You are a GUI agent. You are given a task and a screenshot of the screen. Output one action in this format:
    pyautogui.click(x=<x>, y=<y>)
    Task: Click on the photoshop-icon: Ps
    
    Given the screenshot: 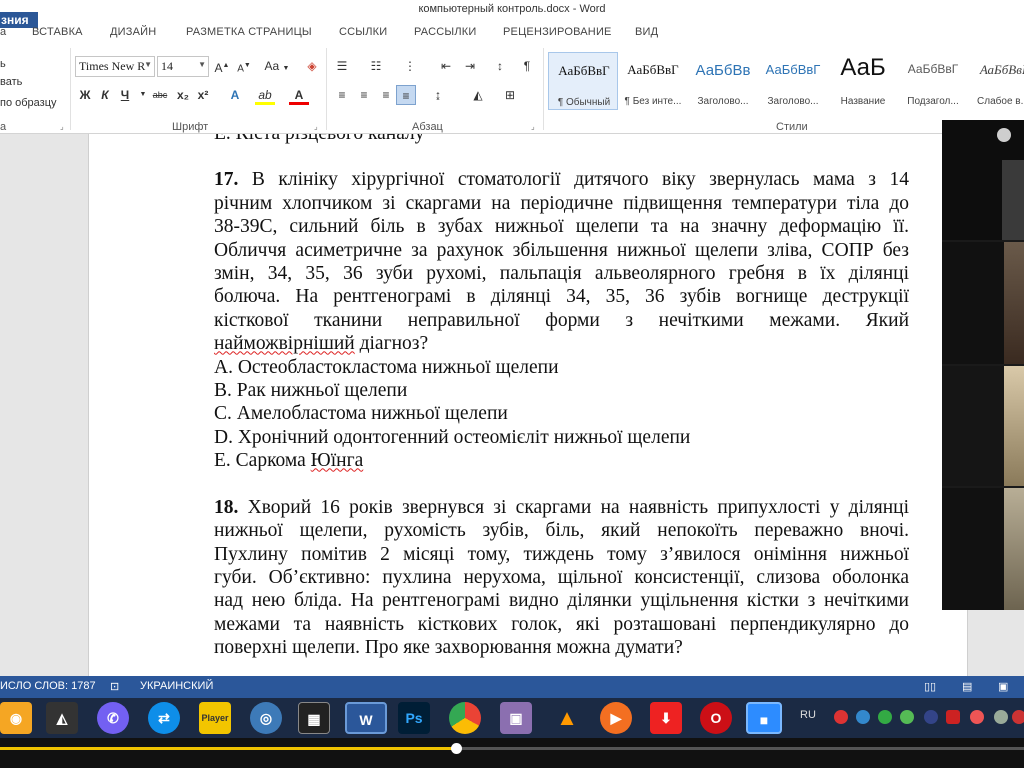 What is the action you would take?
    pyautogui.click(x=414, y=718)
    